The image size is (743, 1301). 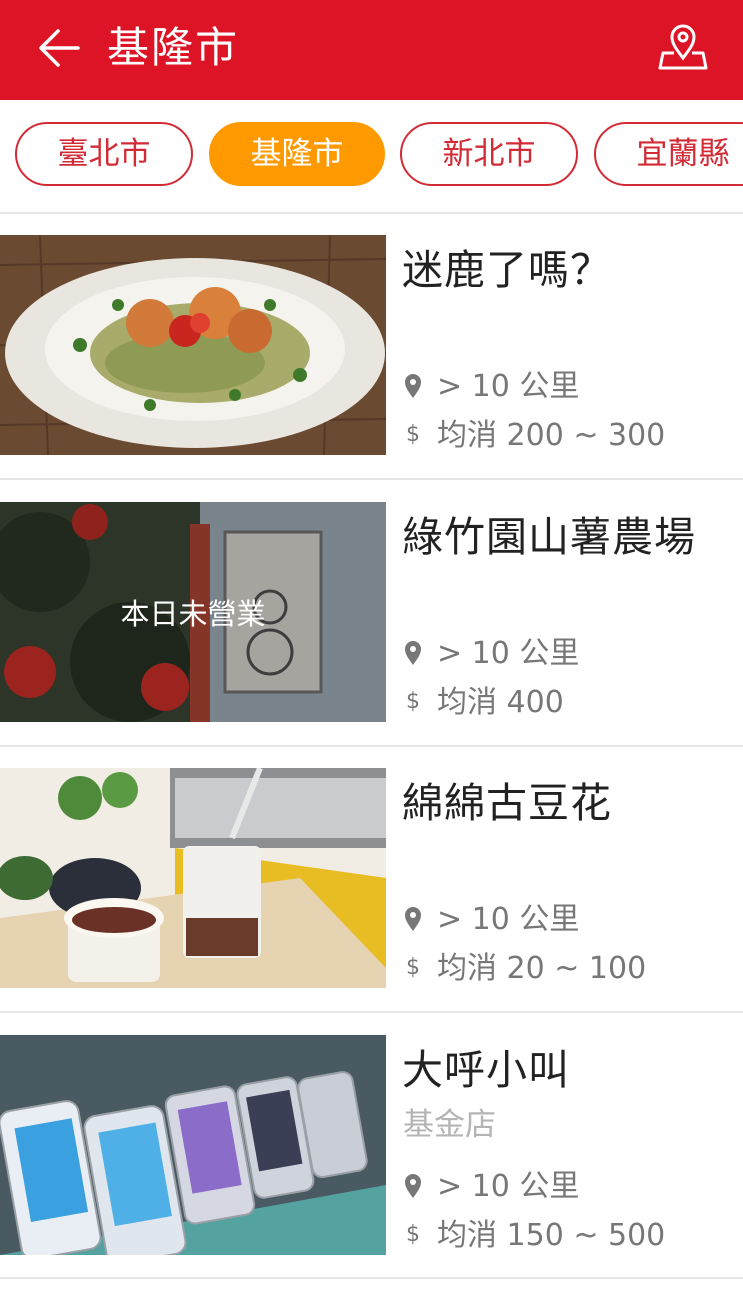 What do you see at coordinates (549, 537) in the screenshot?
I see `shop-name: 綠竹園山薯農場` at bounding box center [549, 537].